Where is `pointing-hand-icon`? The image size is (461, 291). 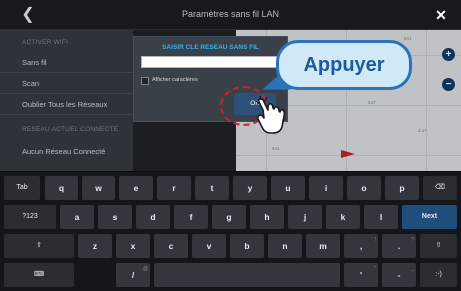
pointing-hand-icon is located at coordinates (270, 115).